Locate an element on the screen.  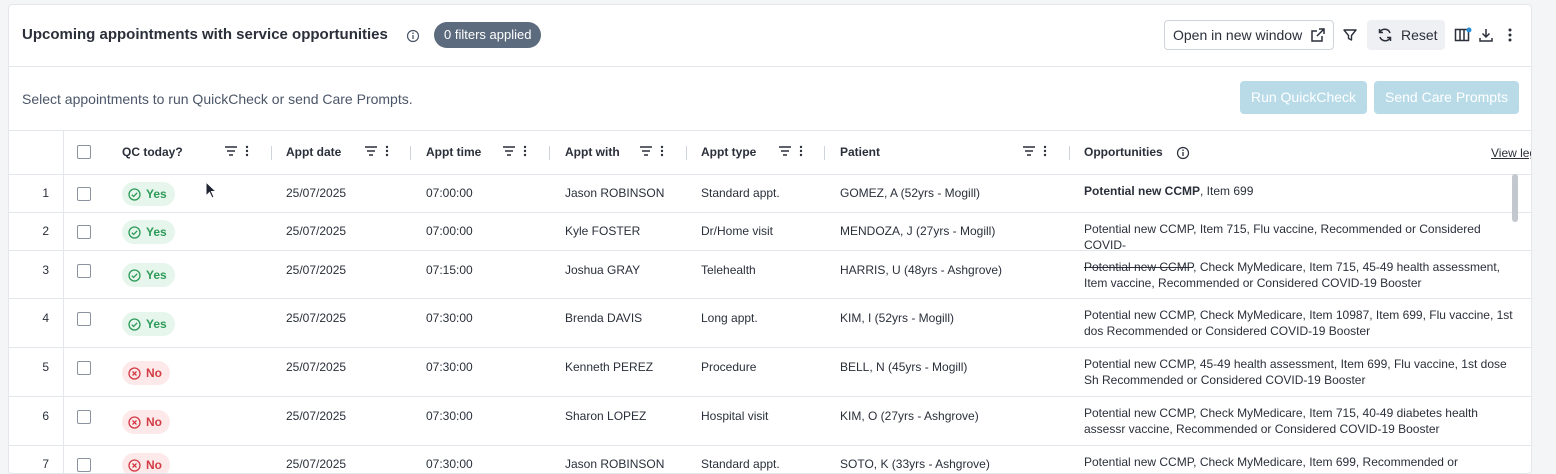
column-tools is located at coordinates (377, 151).